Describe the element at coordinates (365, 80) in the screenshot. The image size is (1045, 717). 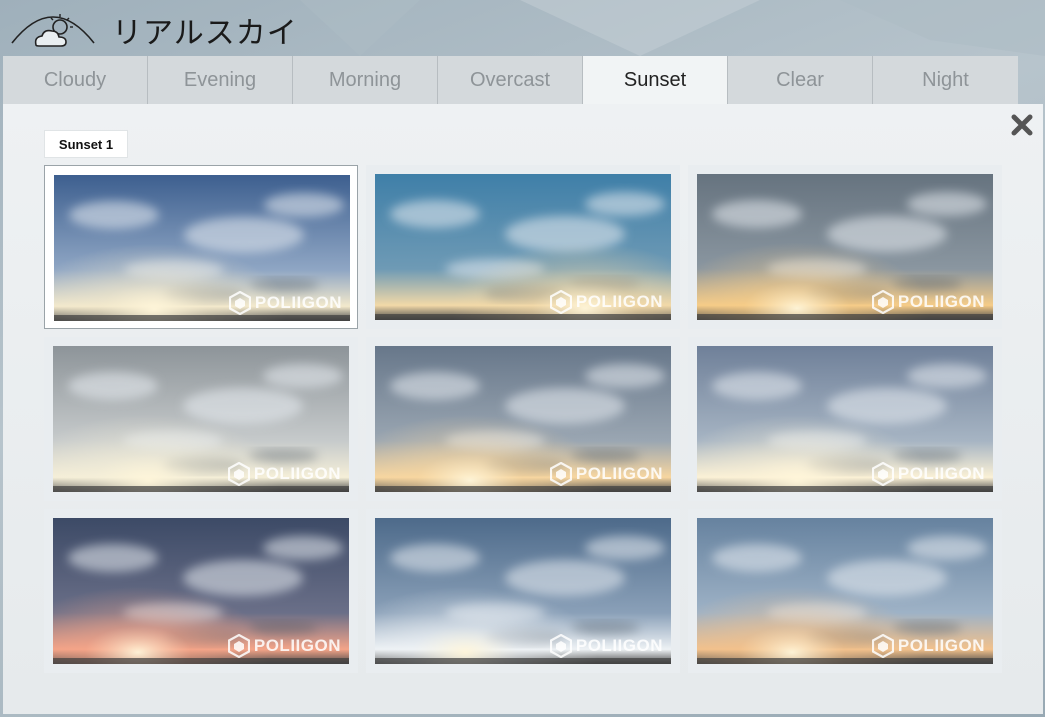
I see `tab-morning: Morning` at that location.